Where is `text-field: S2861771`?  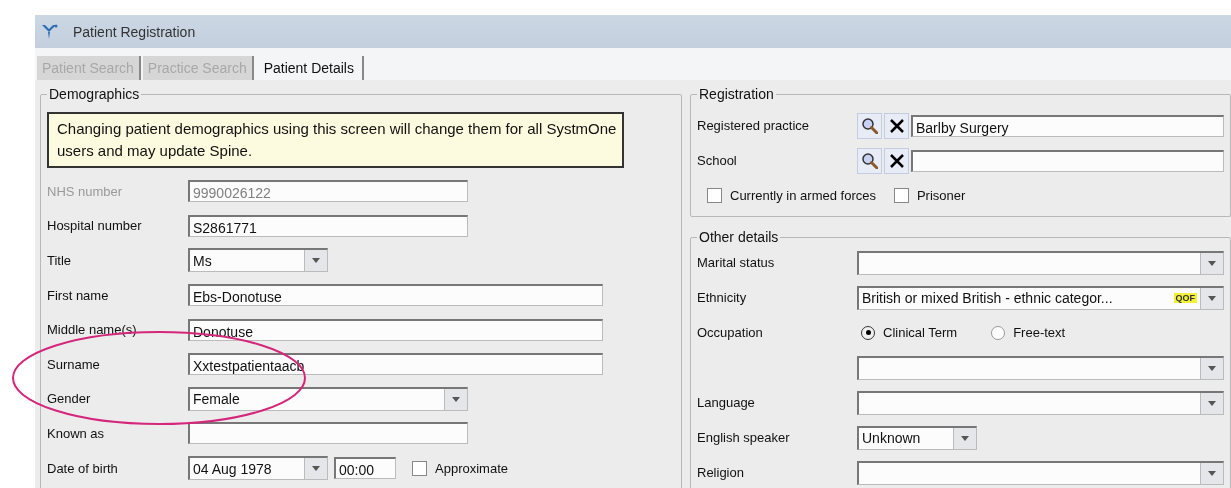 text-field: S2861771 is located at coordinates (328, 225).